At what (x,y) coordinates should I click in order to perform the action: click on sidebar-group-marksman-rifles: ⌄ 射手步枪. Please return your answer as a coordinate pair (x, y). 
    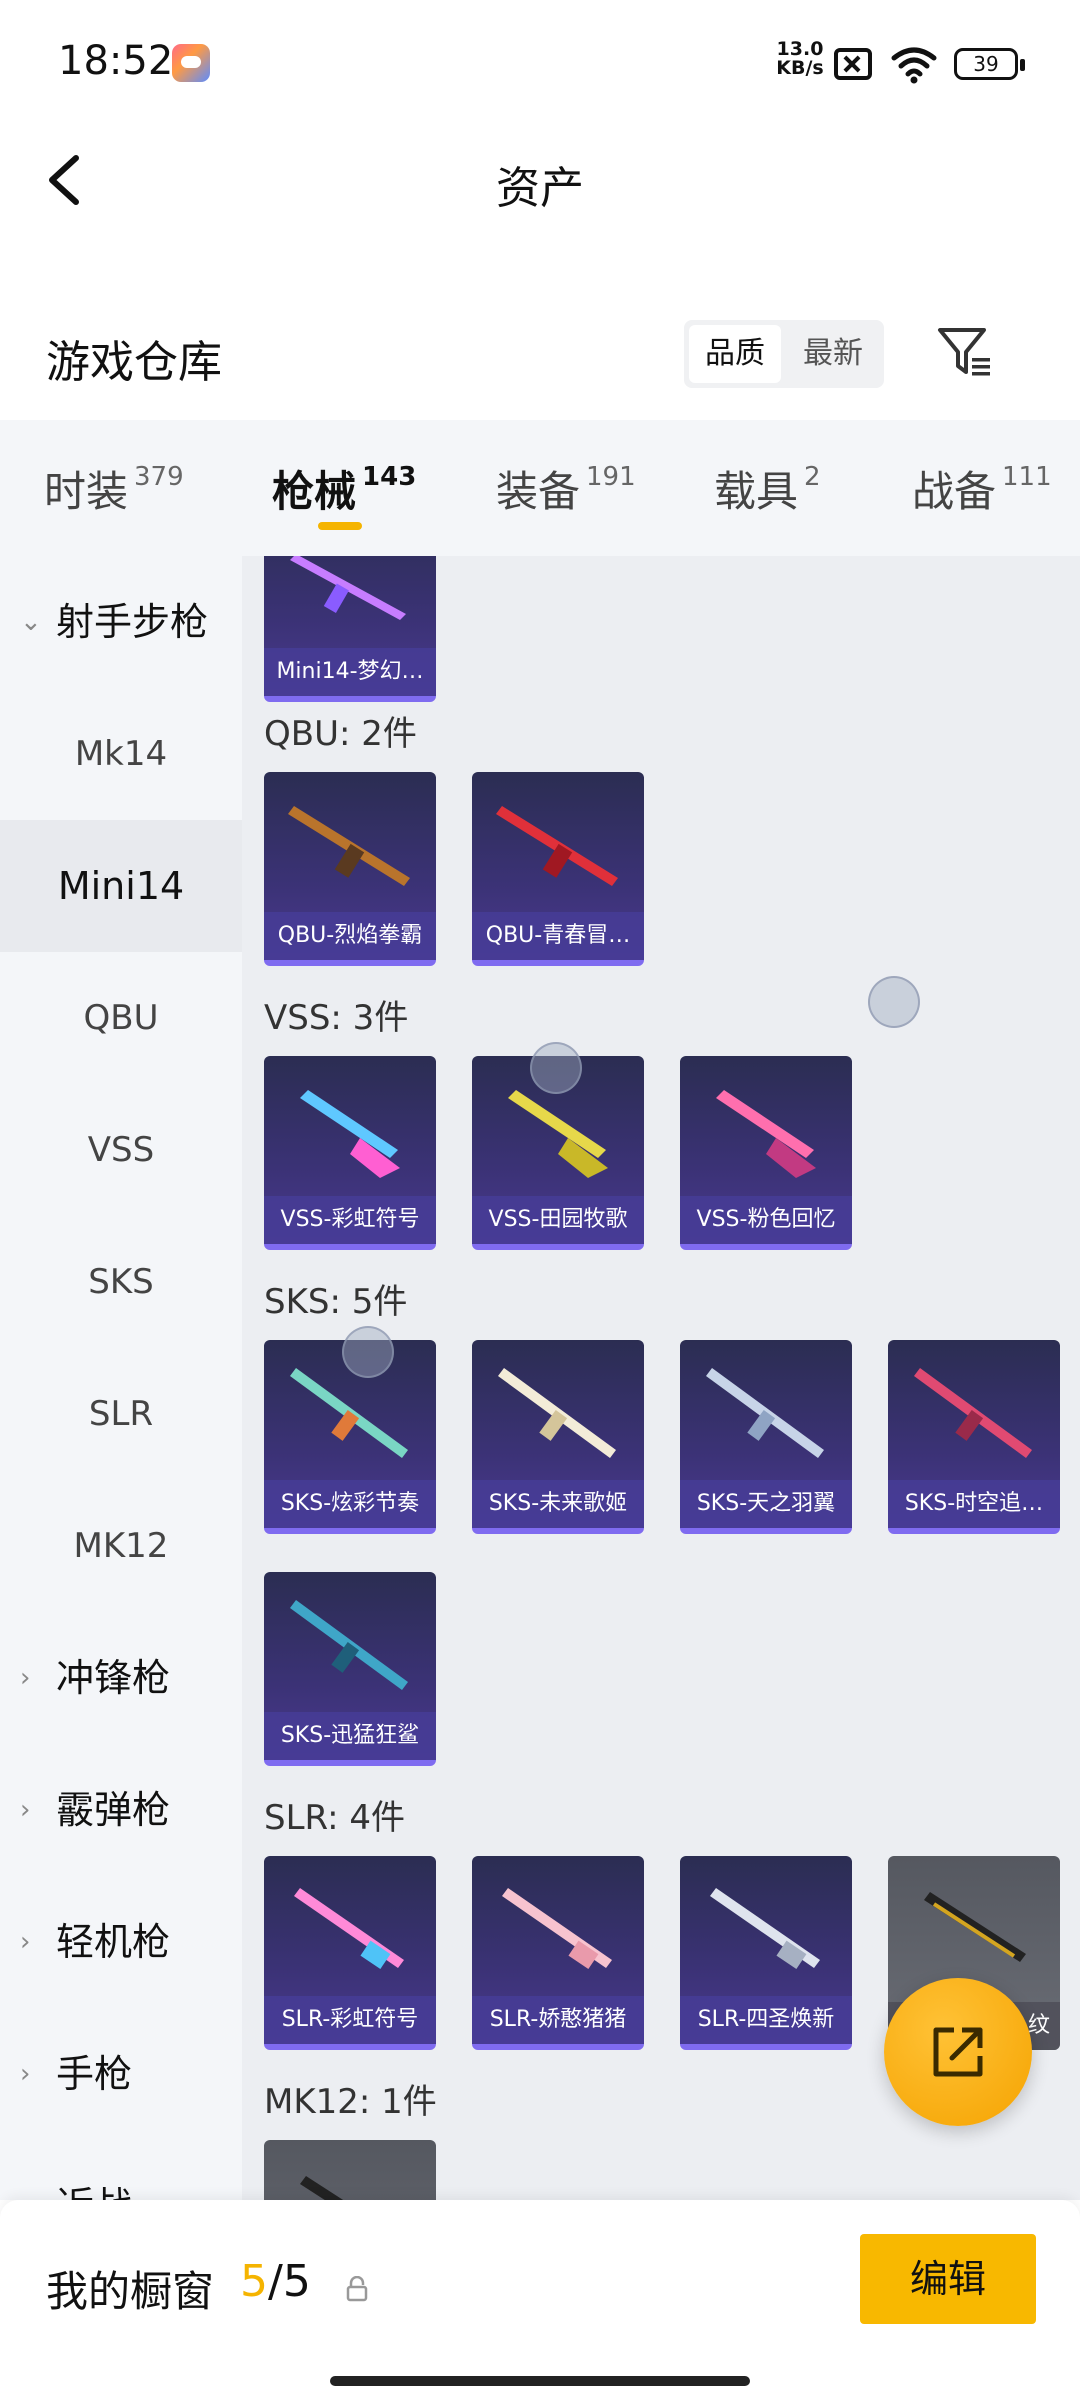
    Looking at the image, I should click on (121, 622).